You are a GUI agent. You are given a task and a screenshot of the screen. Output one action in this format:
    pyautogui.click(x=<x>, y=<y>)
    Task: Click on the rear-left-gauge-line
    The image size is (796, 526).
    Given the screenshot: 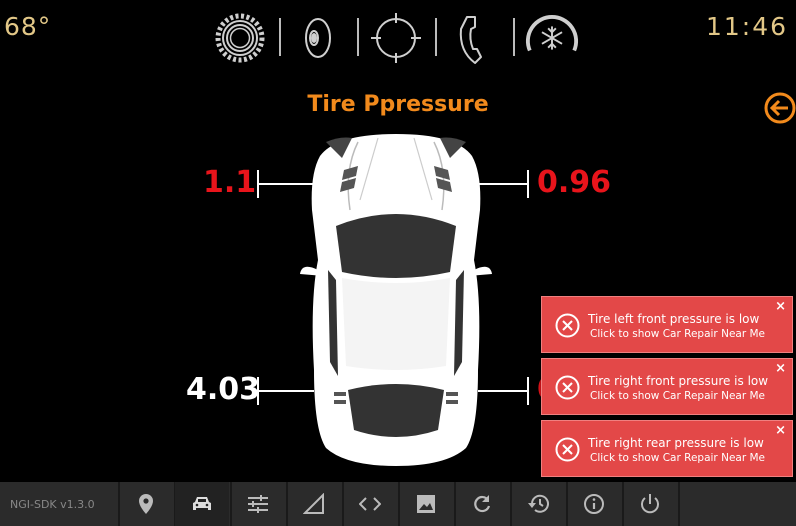 What is the action you would take?
    pyautogui.click(x=285, y=391)
    